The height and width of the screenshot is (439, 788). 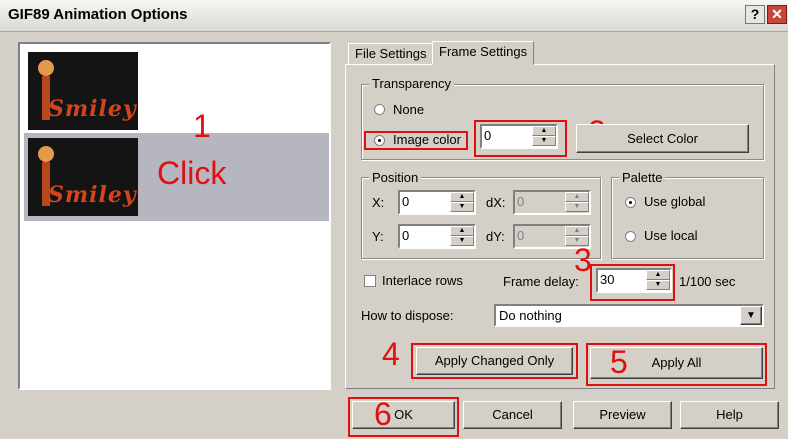 What do you see at coordinates (751, 315) in the screenshot?
I see `chevron-down-icon: ▼` at bounding box center [751, 315].